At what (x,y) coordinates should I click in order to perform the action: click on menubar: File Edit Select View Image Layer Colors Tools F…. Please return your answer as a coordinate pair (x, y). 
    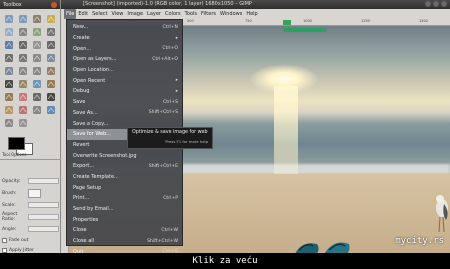
    Looking at the image, I should click on (255, 14).